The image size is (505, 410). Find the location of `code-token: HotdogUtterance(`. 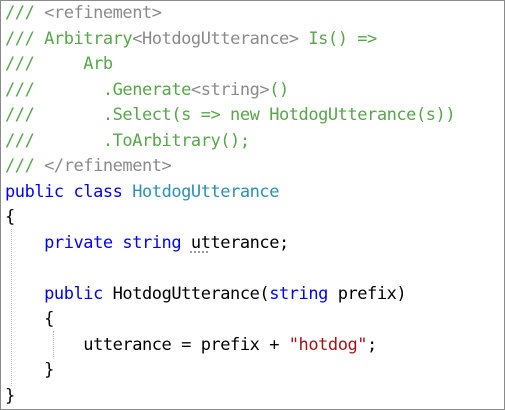

code-token: HotdogUtterance( is located at coordinates (191, 293).